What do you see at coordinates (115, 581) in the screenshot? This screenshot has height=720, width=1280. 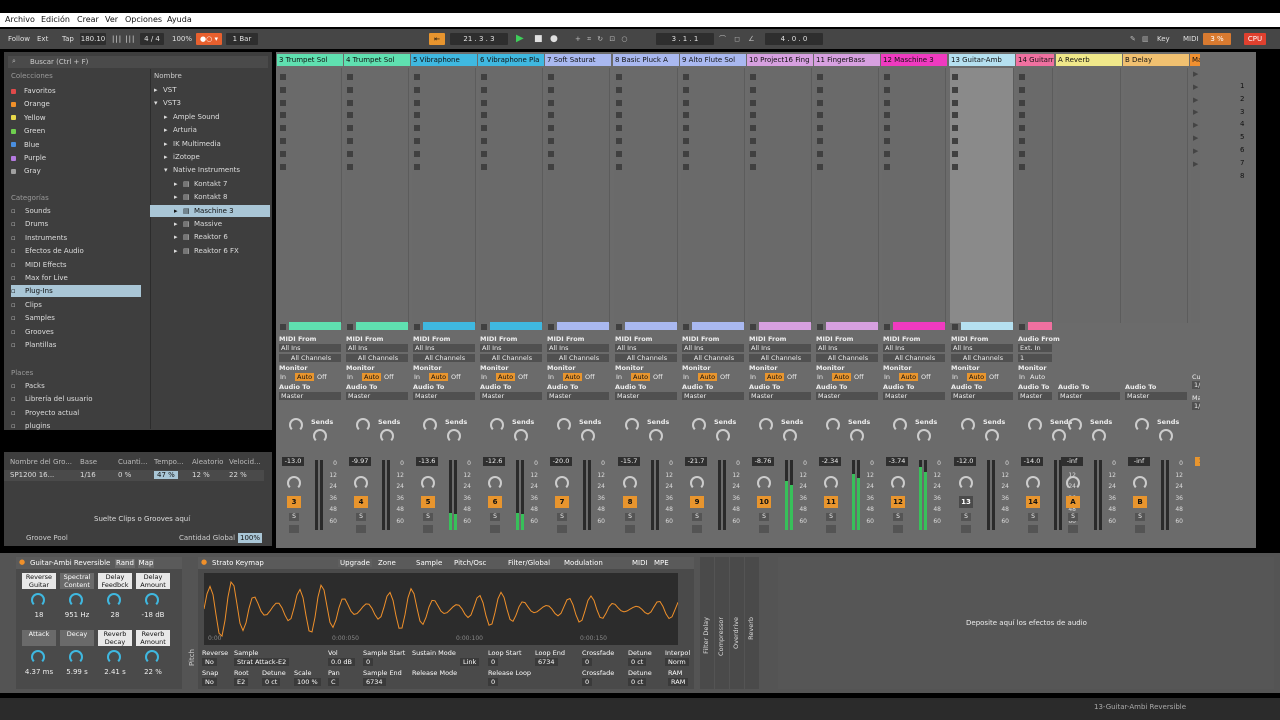 I see `macro-name-button: Delay Feedbck` at bounding box center [115, 581].